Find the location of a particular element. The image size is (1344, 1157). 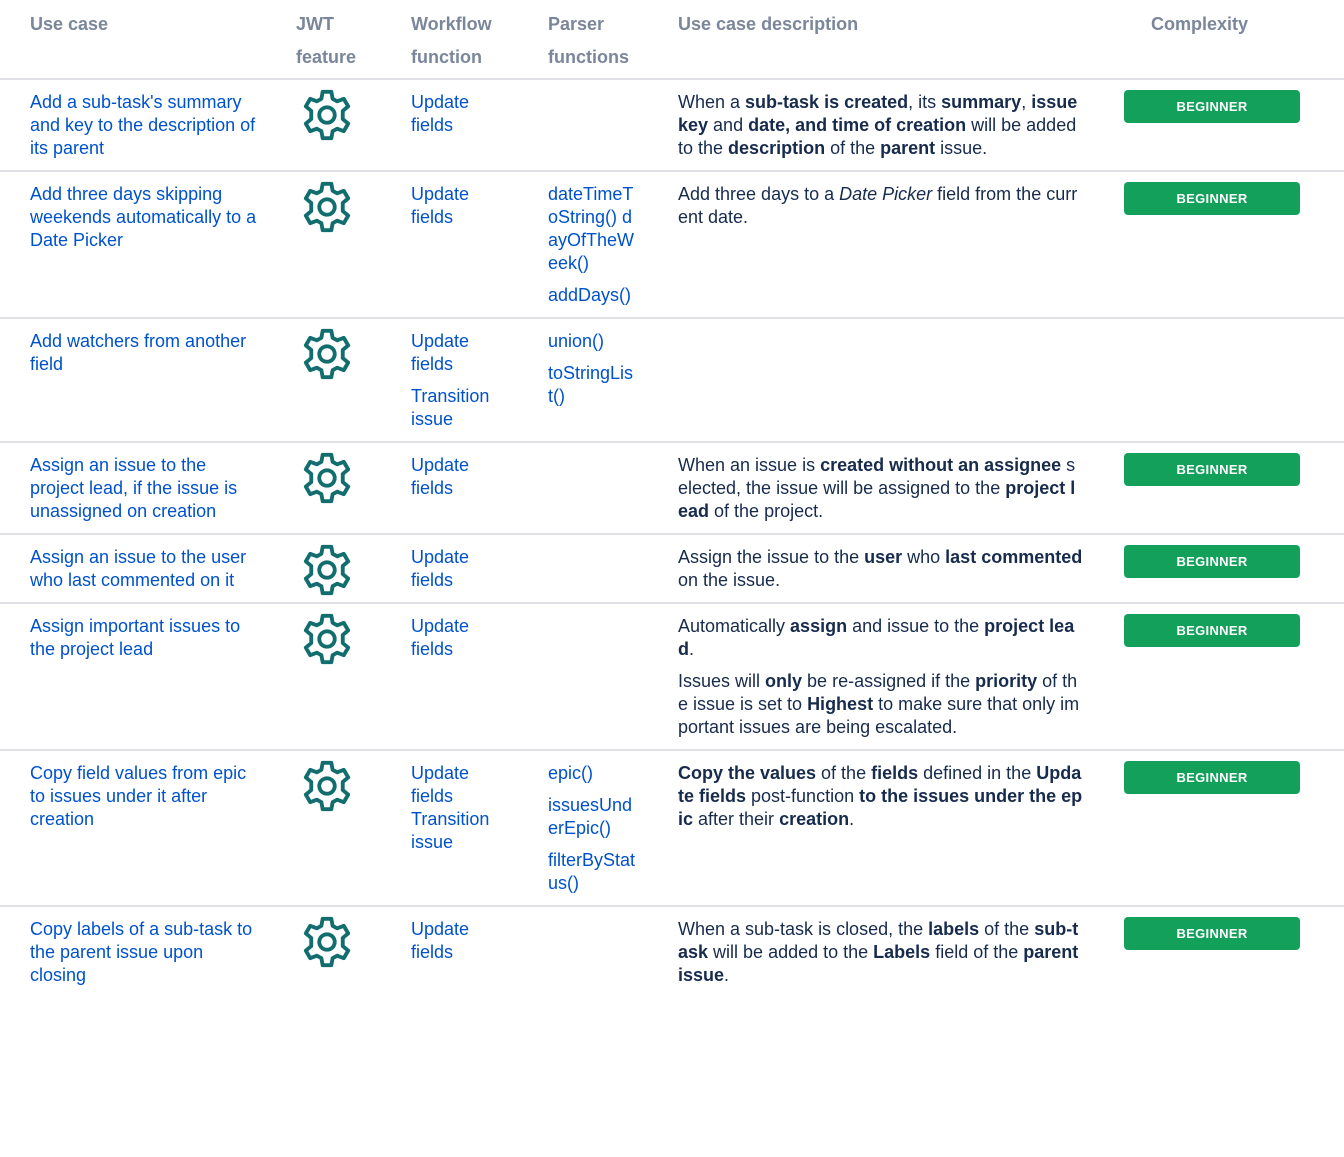

description-text: Add three days to a is located at coordinates (759, 194).